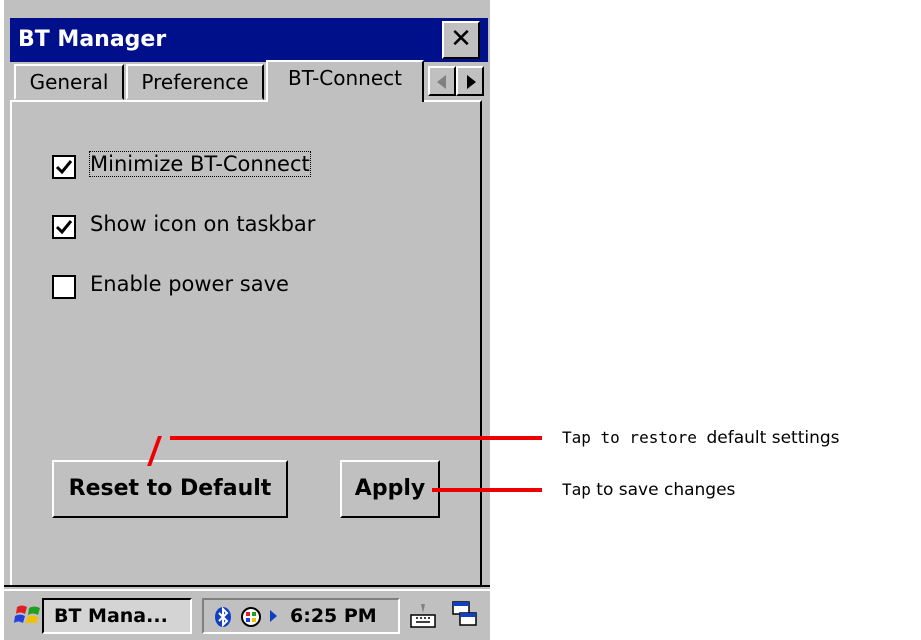  What do you see at coordinates (634, 437) in the screenshot?
I see `callout-restore-prefix: Tap to restore` at bounding box center [634, 437].